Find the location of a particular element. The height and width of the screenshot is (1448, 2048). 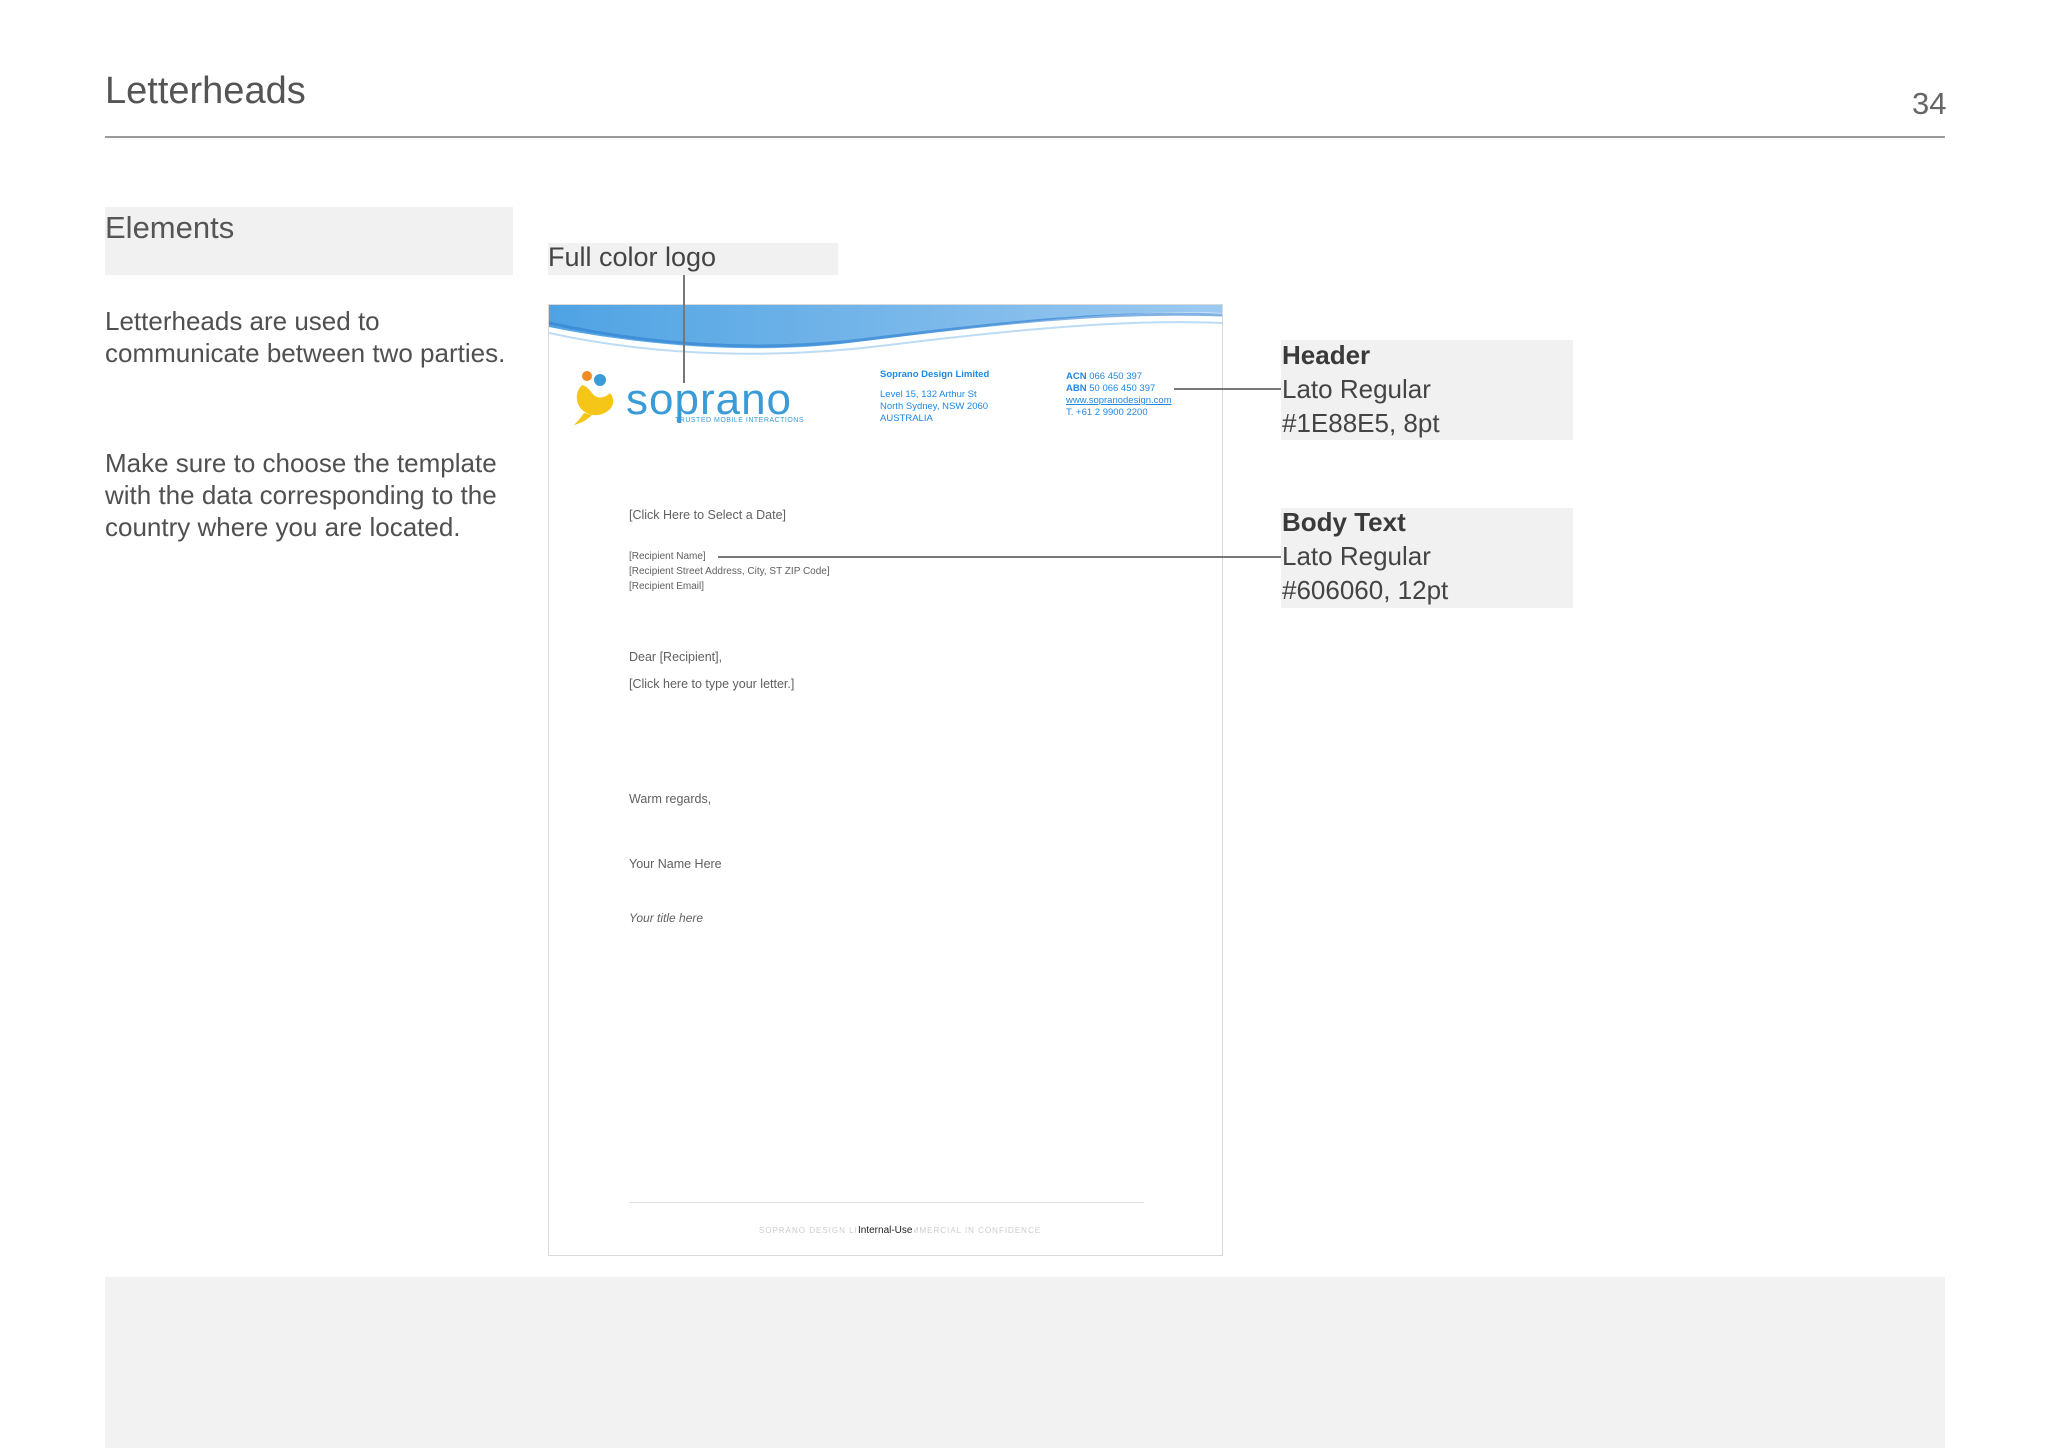

title-divider is located at coordinates (1025, 137).